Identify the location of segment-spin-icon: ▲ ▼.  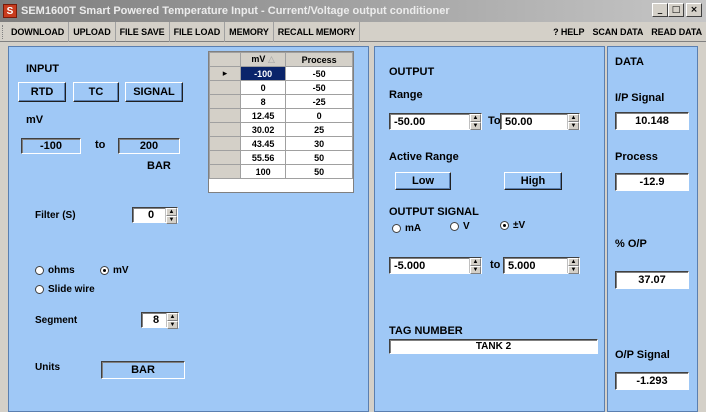
(172, 321).